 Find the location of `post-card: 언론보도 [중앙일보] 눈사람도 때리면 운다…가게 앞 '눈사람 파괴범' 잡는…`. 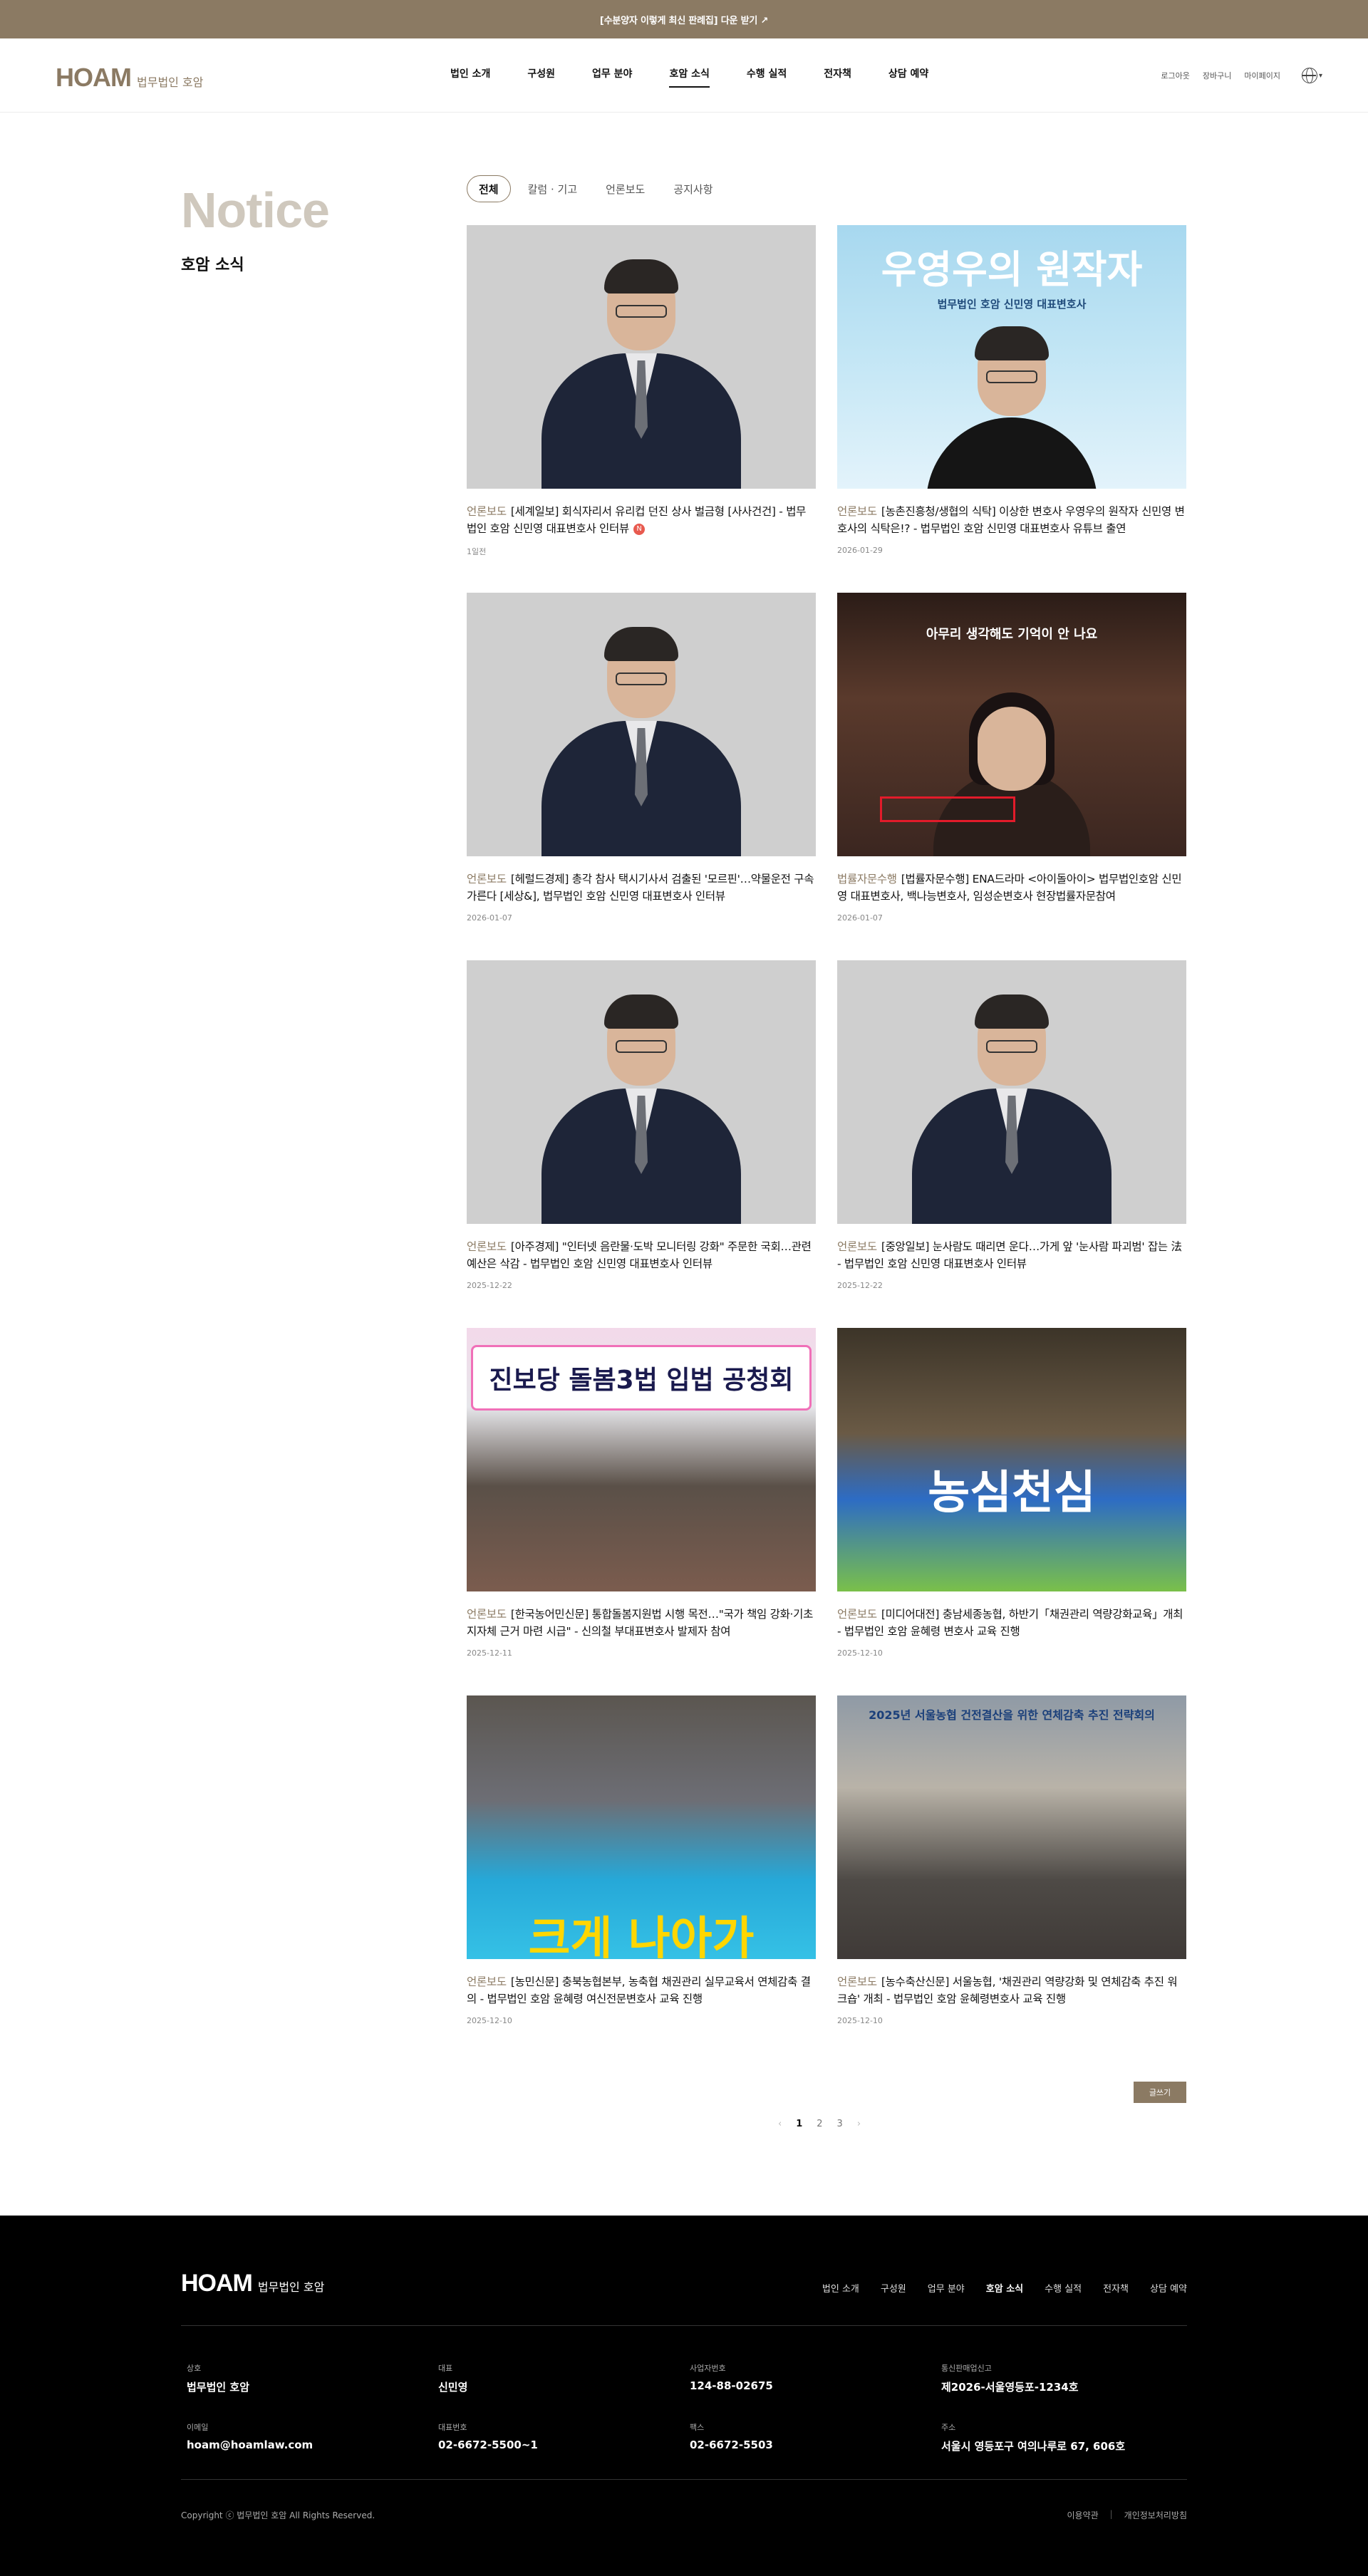

post-card: 언론보도 [중앙일보] 눈사람도 때리면 운다…가게 앞 '눈사람 파괴범' 잡는… is located at coordinates (1011, 1144).